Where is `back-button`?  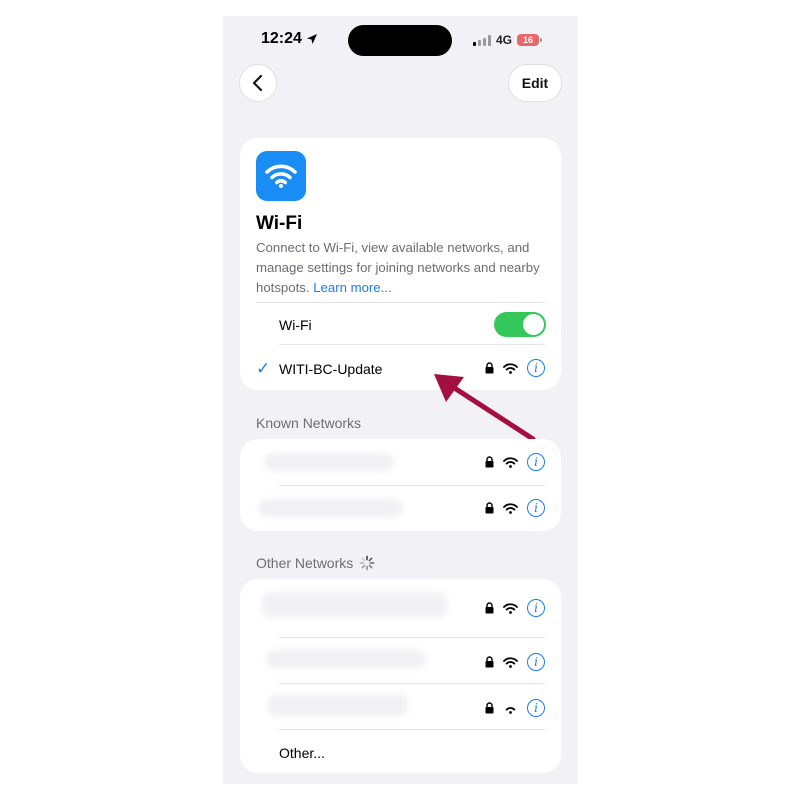 back-button is located at coordinates (258, 83).